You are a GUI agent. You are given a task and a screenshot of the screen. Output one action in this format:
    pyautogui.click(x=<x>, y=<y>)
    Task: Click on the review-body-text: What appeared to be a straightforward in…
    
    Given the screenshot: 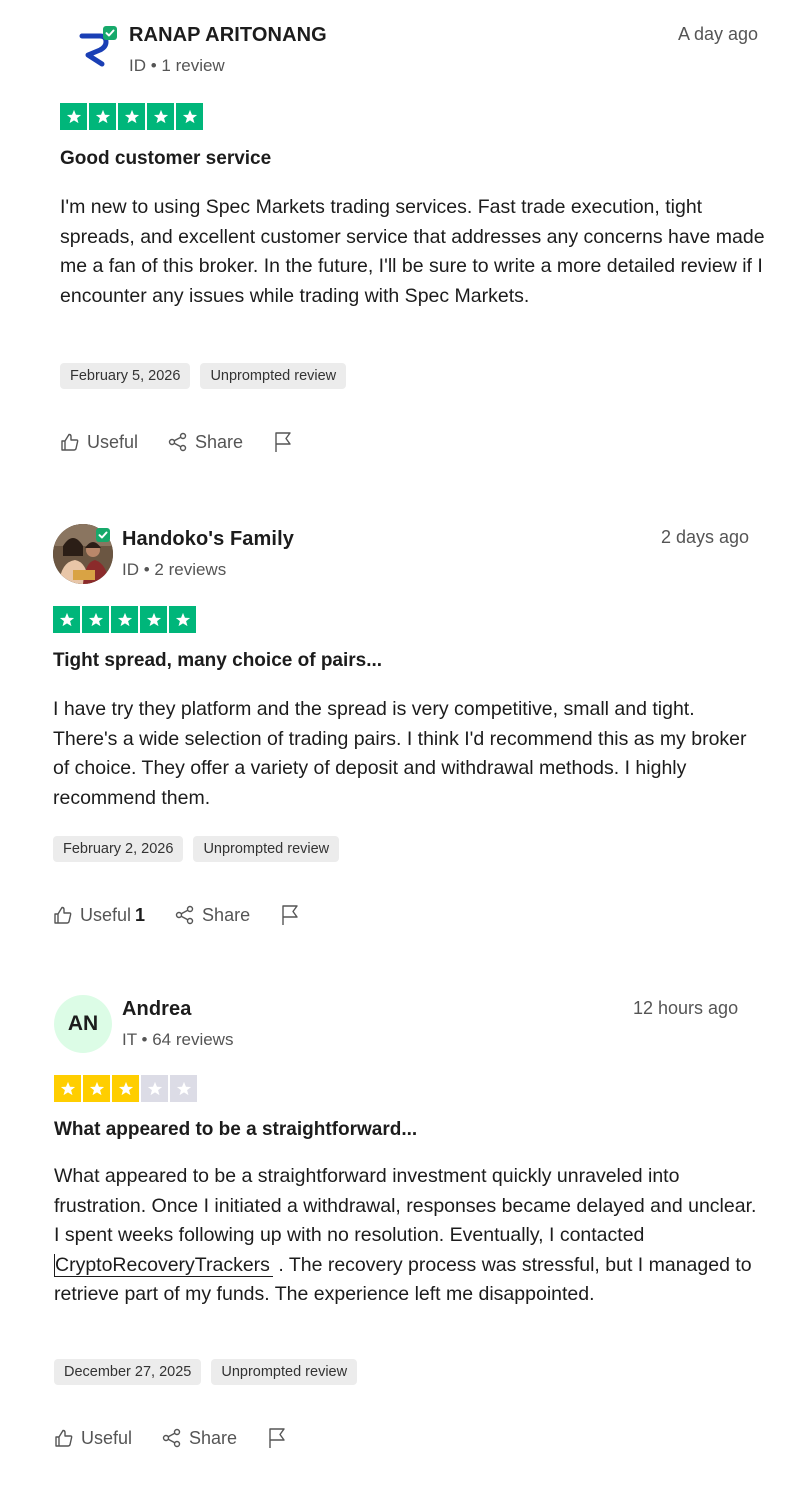 What is the action you would take?
    pyautogui.click(x=405, y=1205)
    